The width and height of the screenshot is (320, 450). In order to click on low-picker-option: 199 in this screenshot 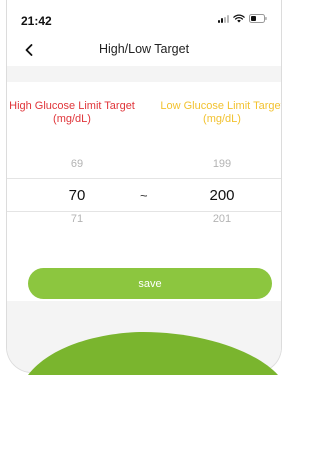, I will do `click(222, 164)`.